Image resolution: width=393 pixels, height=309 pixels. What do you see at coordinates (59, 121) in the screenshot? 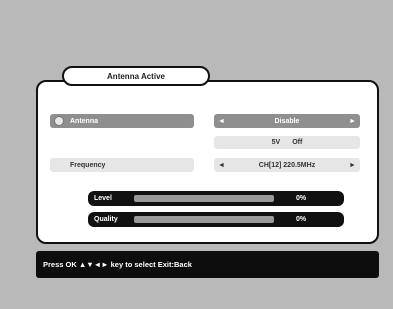
I see `selected-bullet-icon` at bounding box center [59, 121].